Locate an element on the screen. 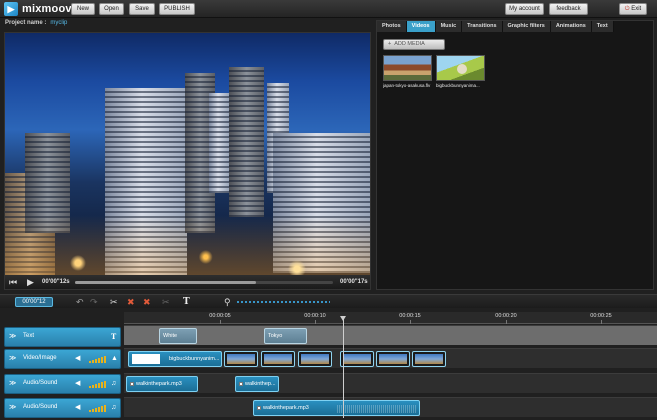 The height and width of the screenshot is (420, 657). text-icon: T is located at coordinates (114, 336).